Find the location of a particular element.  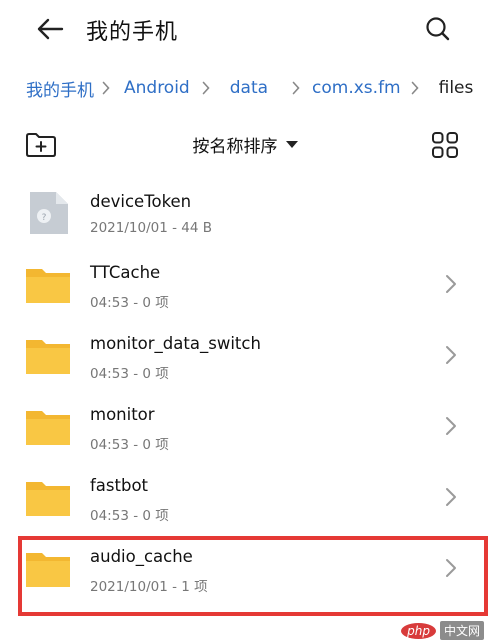

folder-meta: 2021/10/01 - 1 项 is located at coordinates (149, 587).